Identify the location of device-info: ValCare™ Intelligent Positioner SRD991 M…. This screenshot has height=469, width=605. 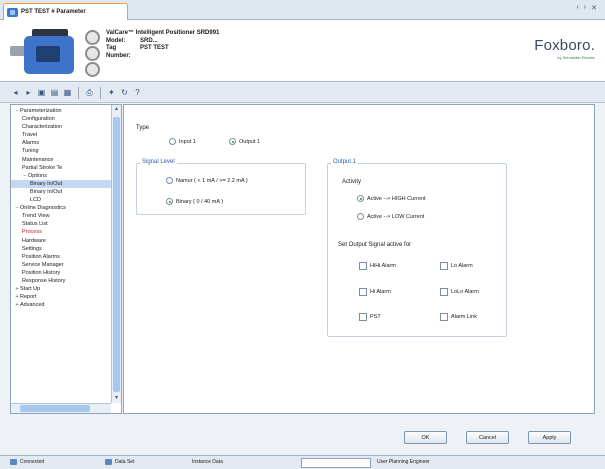
(162, 45).